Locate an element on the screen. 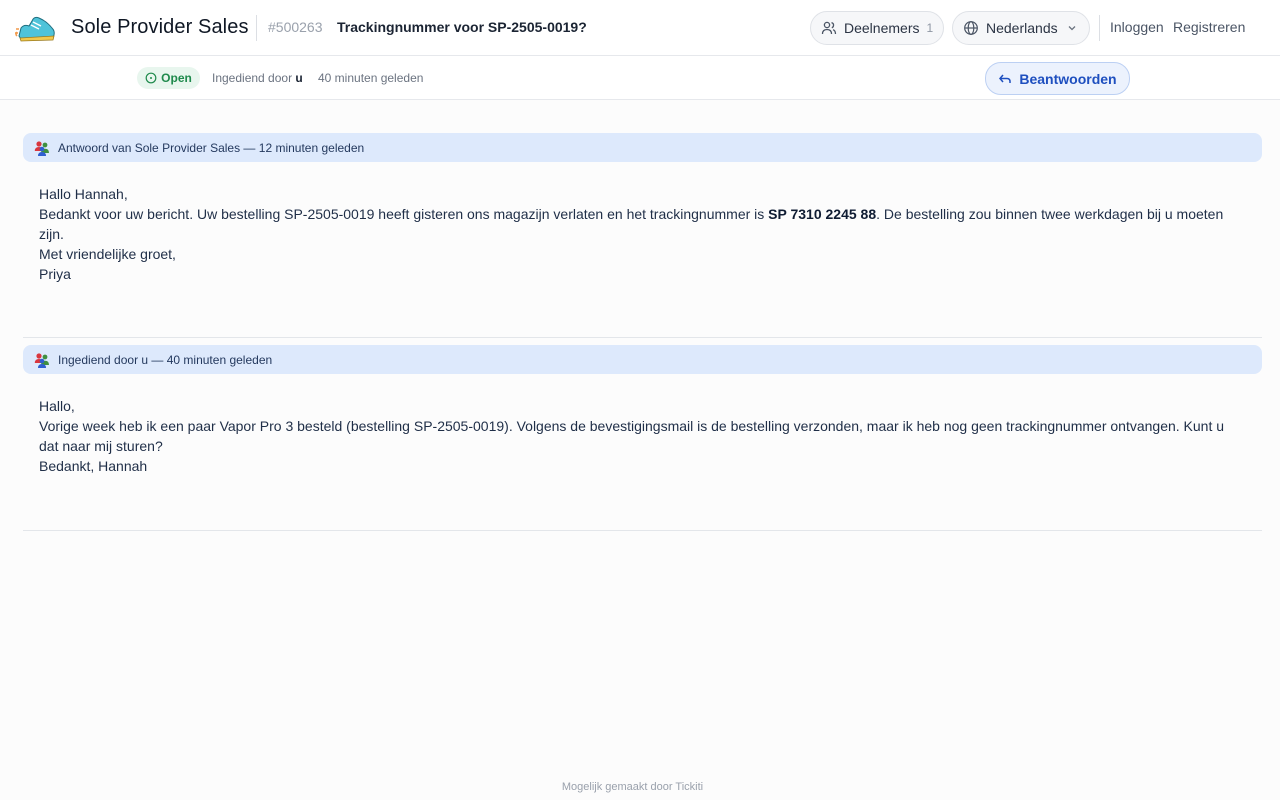  submitted-prefix: Ingediend door is located at coordinates (252, 78).